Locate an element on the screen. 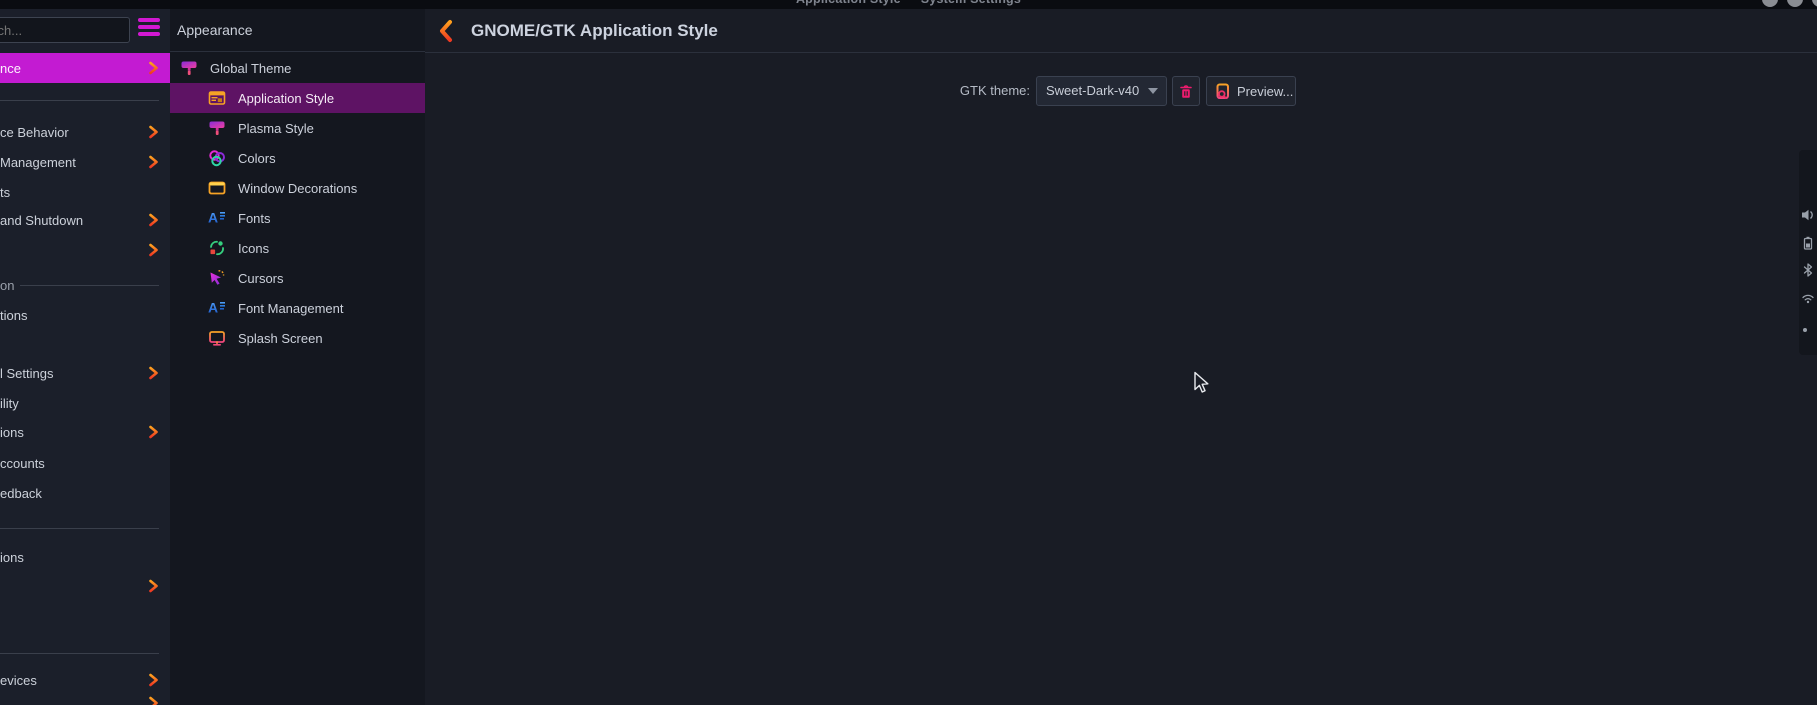  submenu-item-fonts: A Fonts is located at coordinates (297, 218).